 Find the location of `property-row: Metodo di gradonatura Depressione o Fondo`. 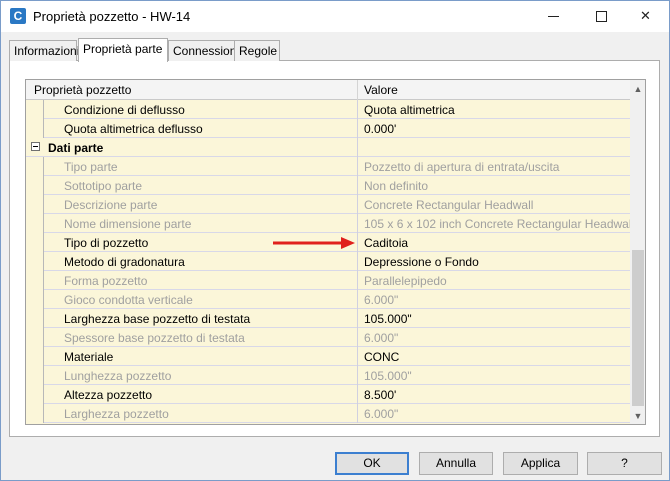

property-row: Metodo di gradonatura Depressione o Fondo is located at coordinates (328, 261).